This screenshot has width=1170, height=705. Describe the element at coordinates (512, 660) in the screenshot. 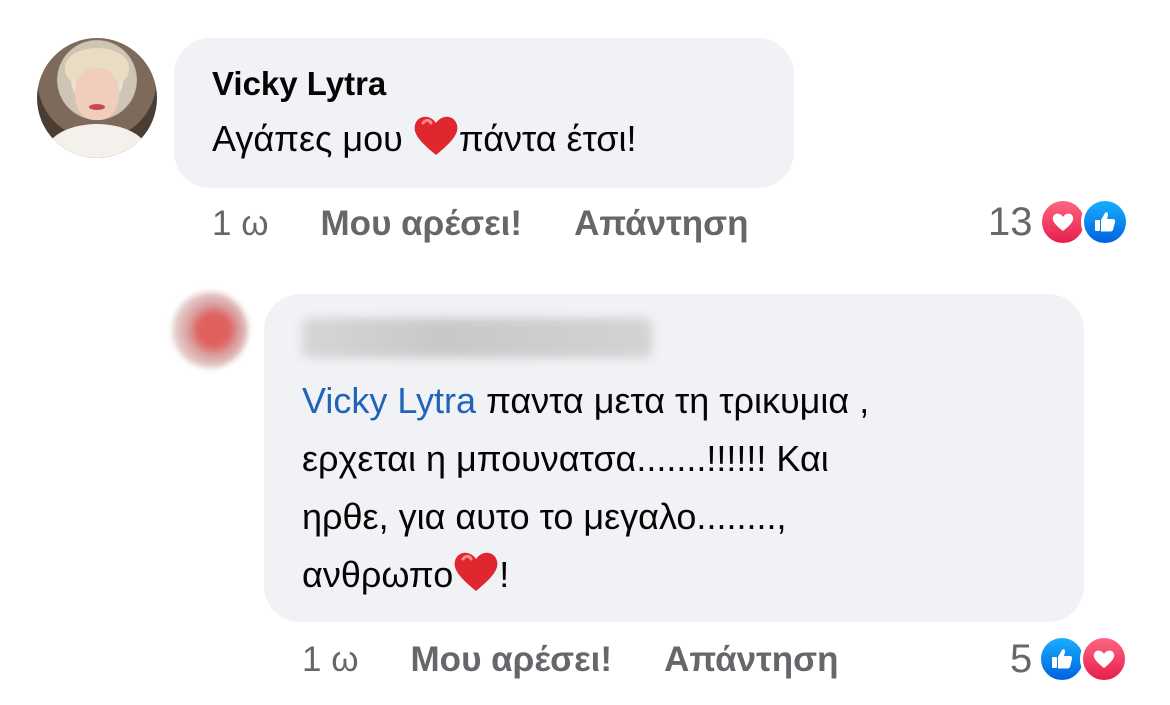

I see `reply-like-button: Μου αρέσει!` at that location.